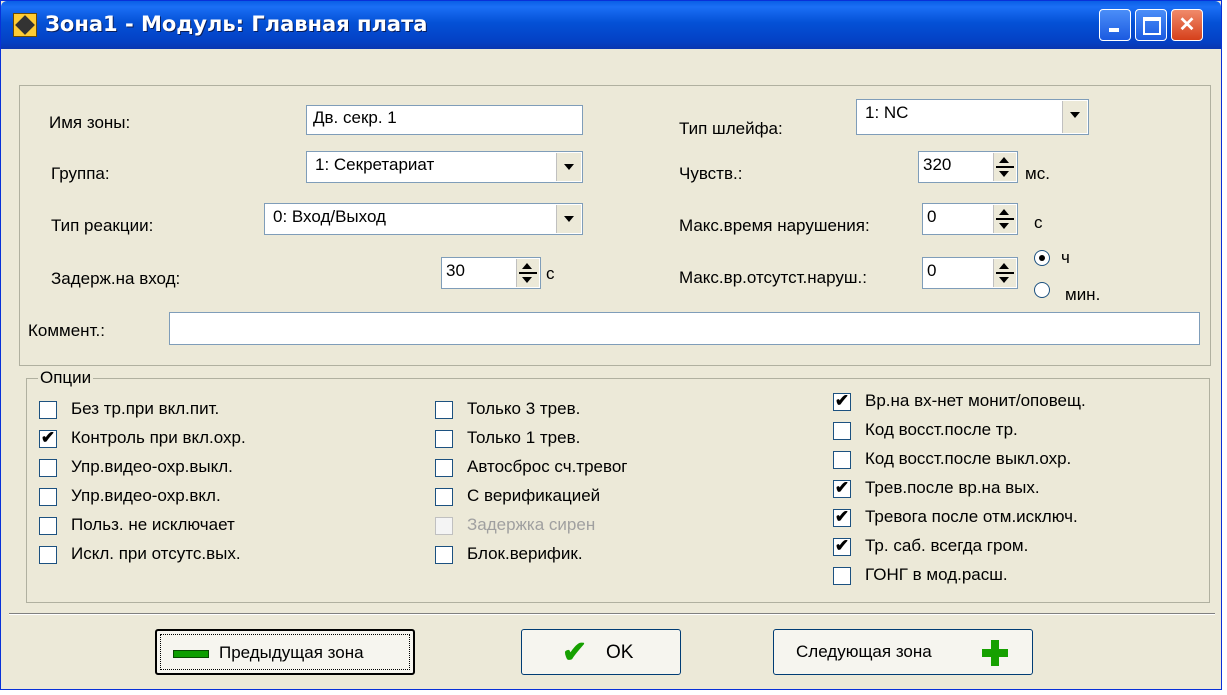  What do you see at coordinates (968, 167) in the screenshot?
I see `sensitivity-spinner: 320` at bounding box center [968, 167].